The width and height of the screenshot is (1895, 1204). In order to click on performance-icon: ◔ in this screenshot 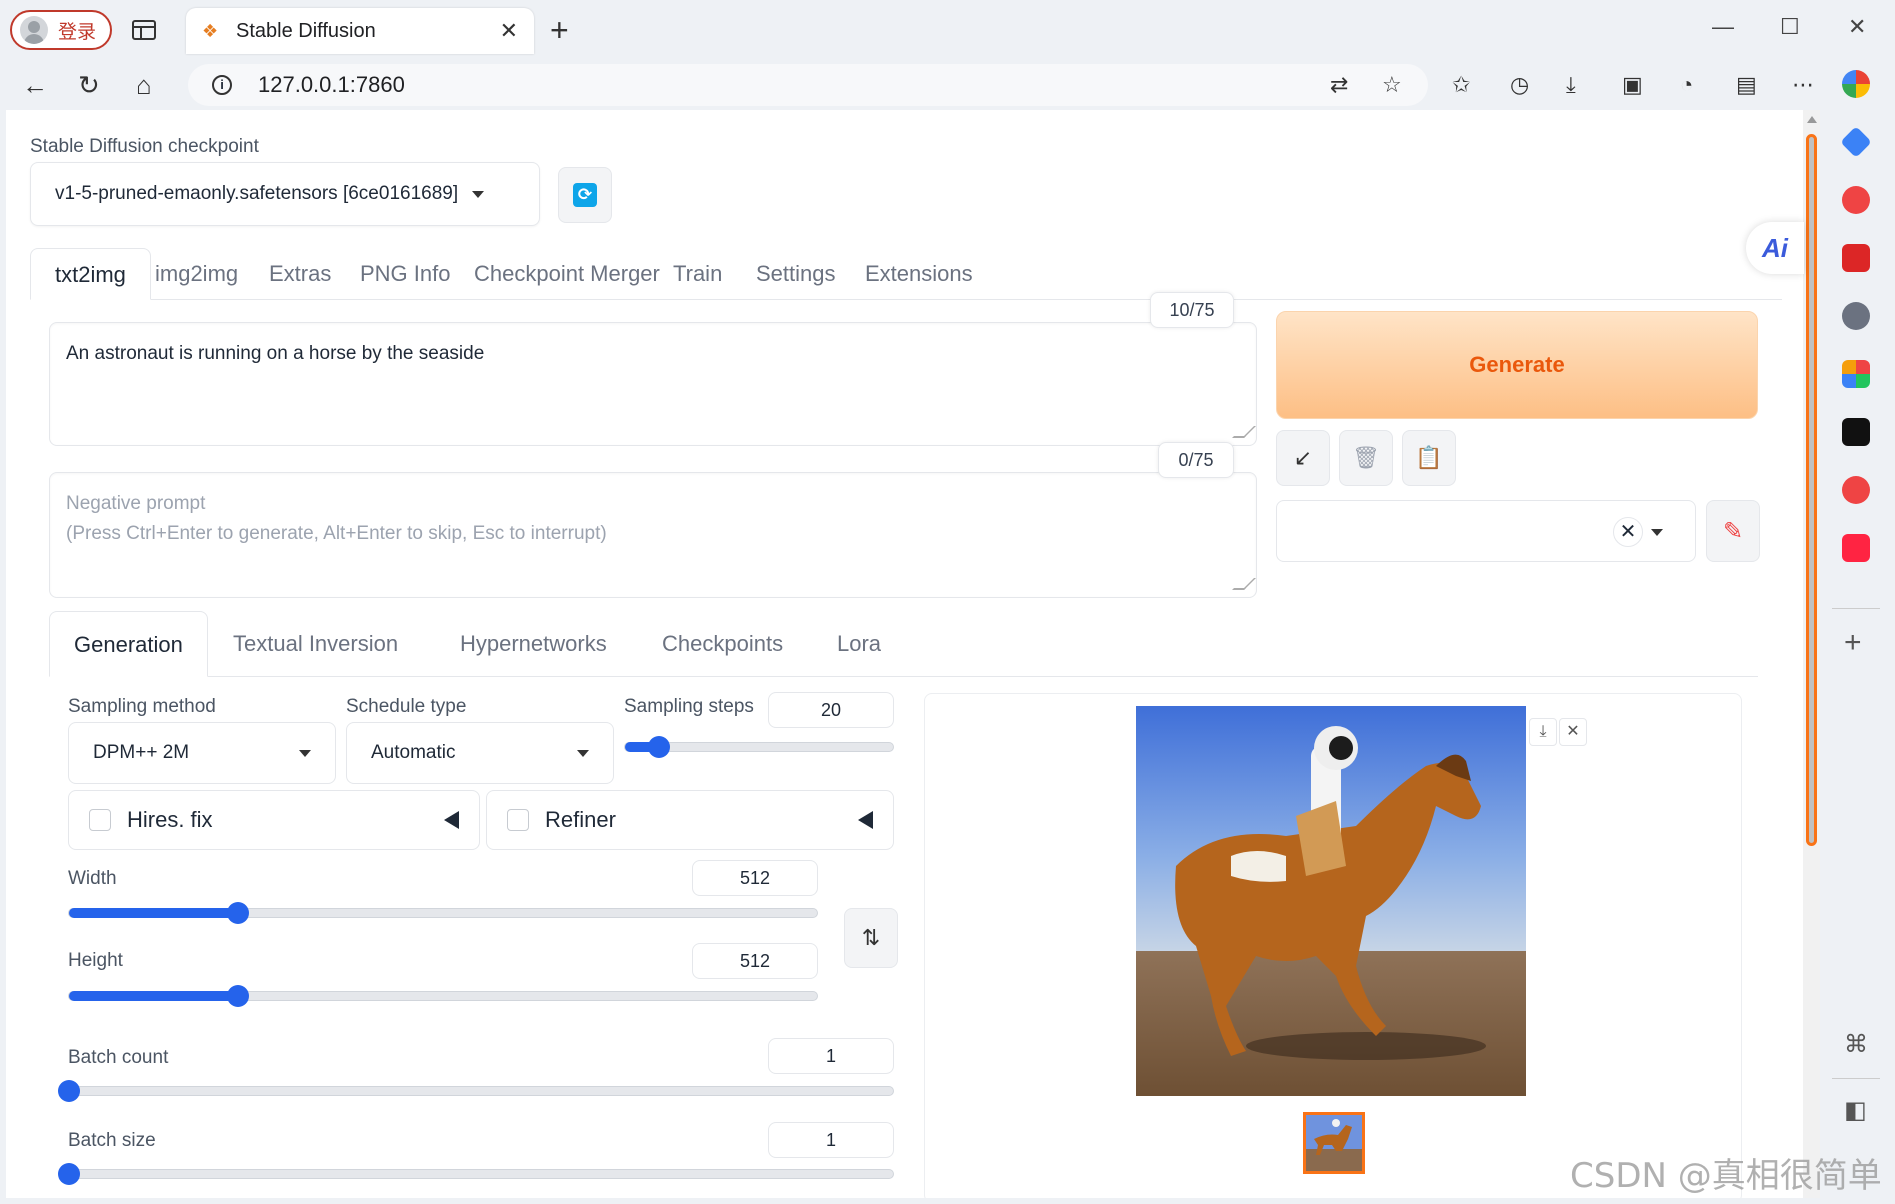, I will do `click(1686, 85)`.